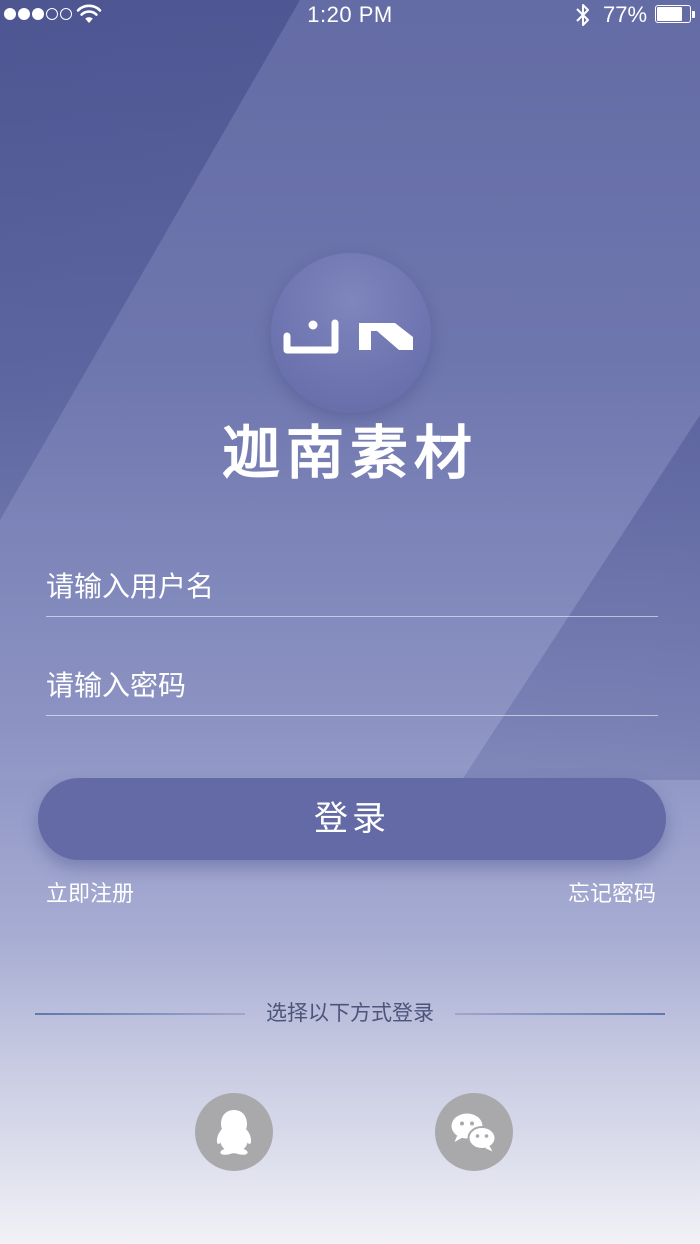 This screenshot has height=1244, width=700. I want to click on app-logo, so click(351, 333).